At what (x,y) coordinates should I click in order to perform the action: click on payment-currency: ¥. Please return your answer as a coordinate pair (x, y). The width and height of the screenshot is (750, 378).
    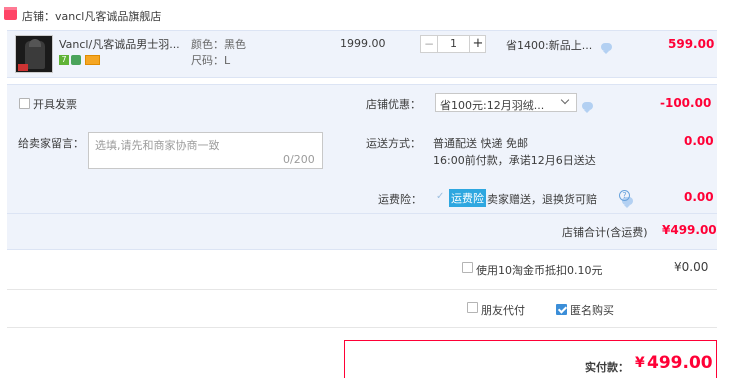
    Looking at the image, I should click on (640, 363).